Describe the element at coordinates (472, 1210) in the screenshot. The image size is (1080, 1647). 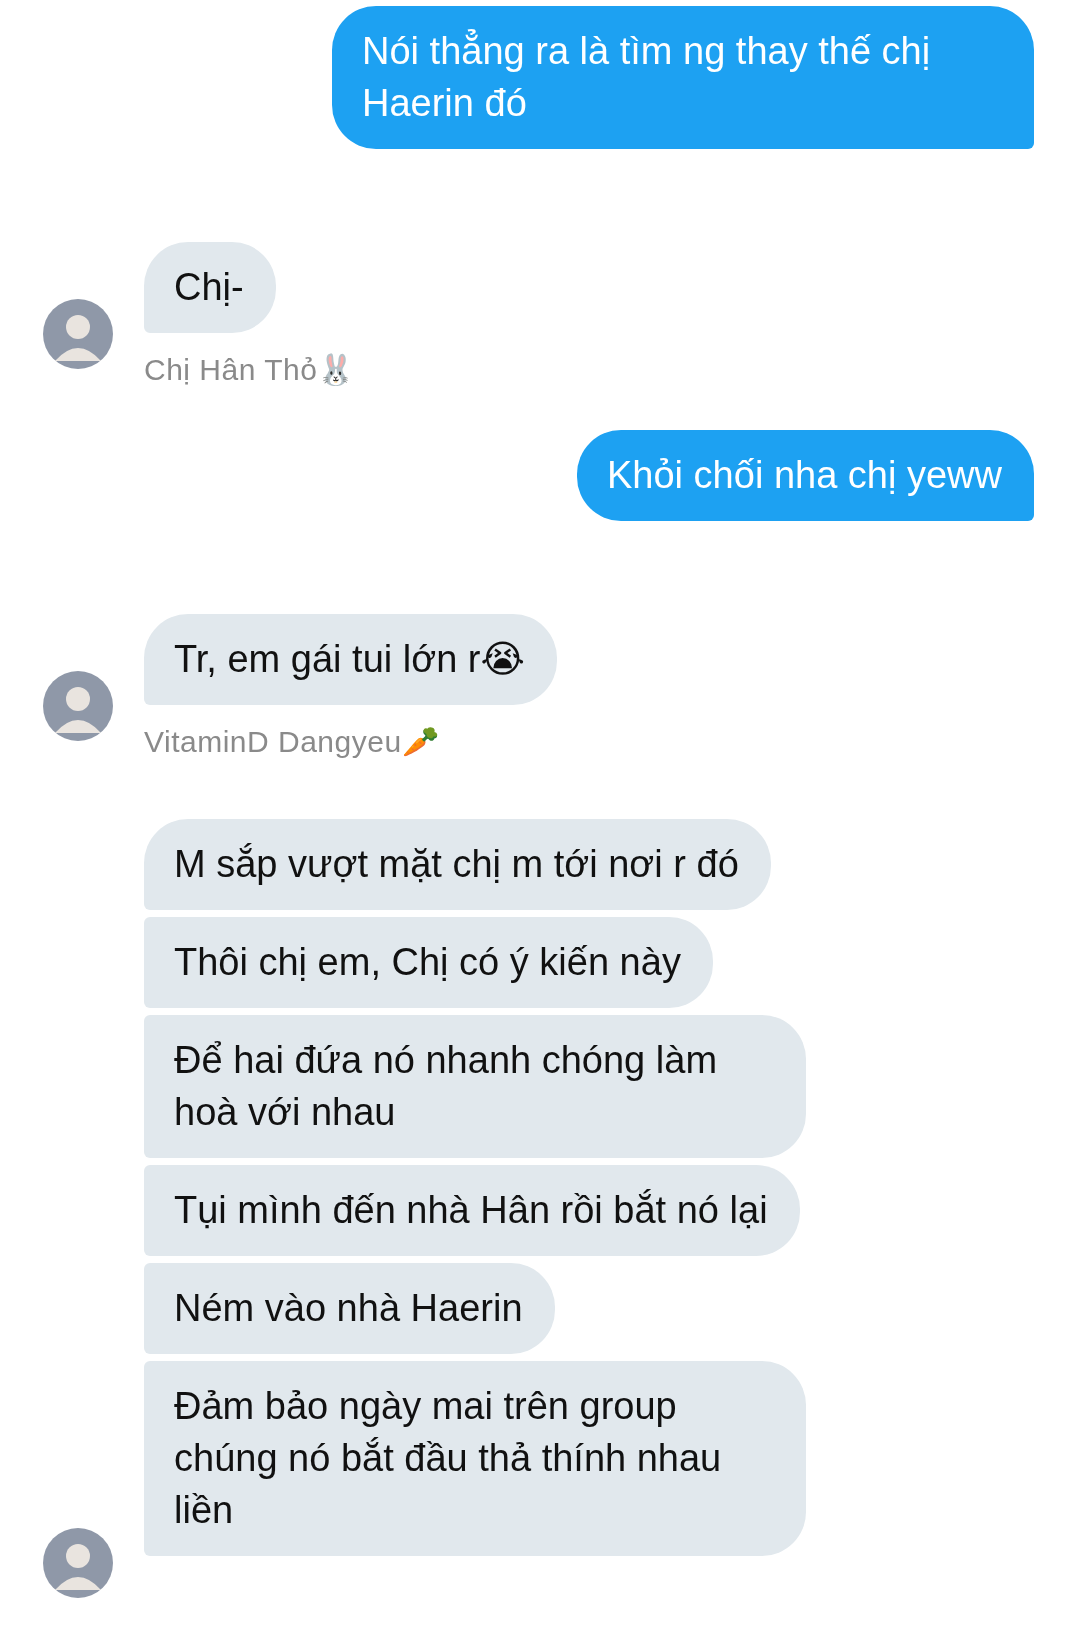
I see `message-bubble: Tụi mình đến nhà Hân rồi bắt nó lại` at that location.